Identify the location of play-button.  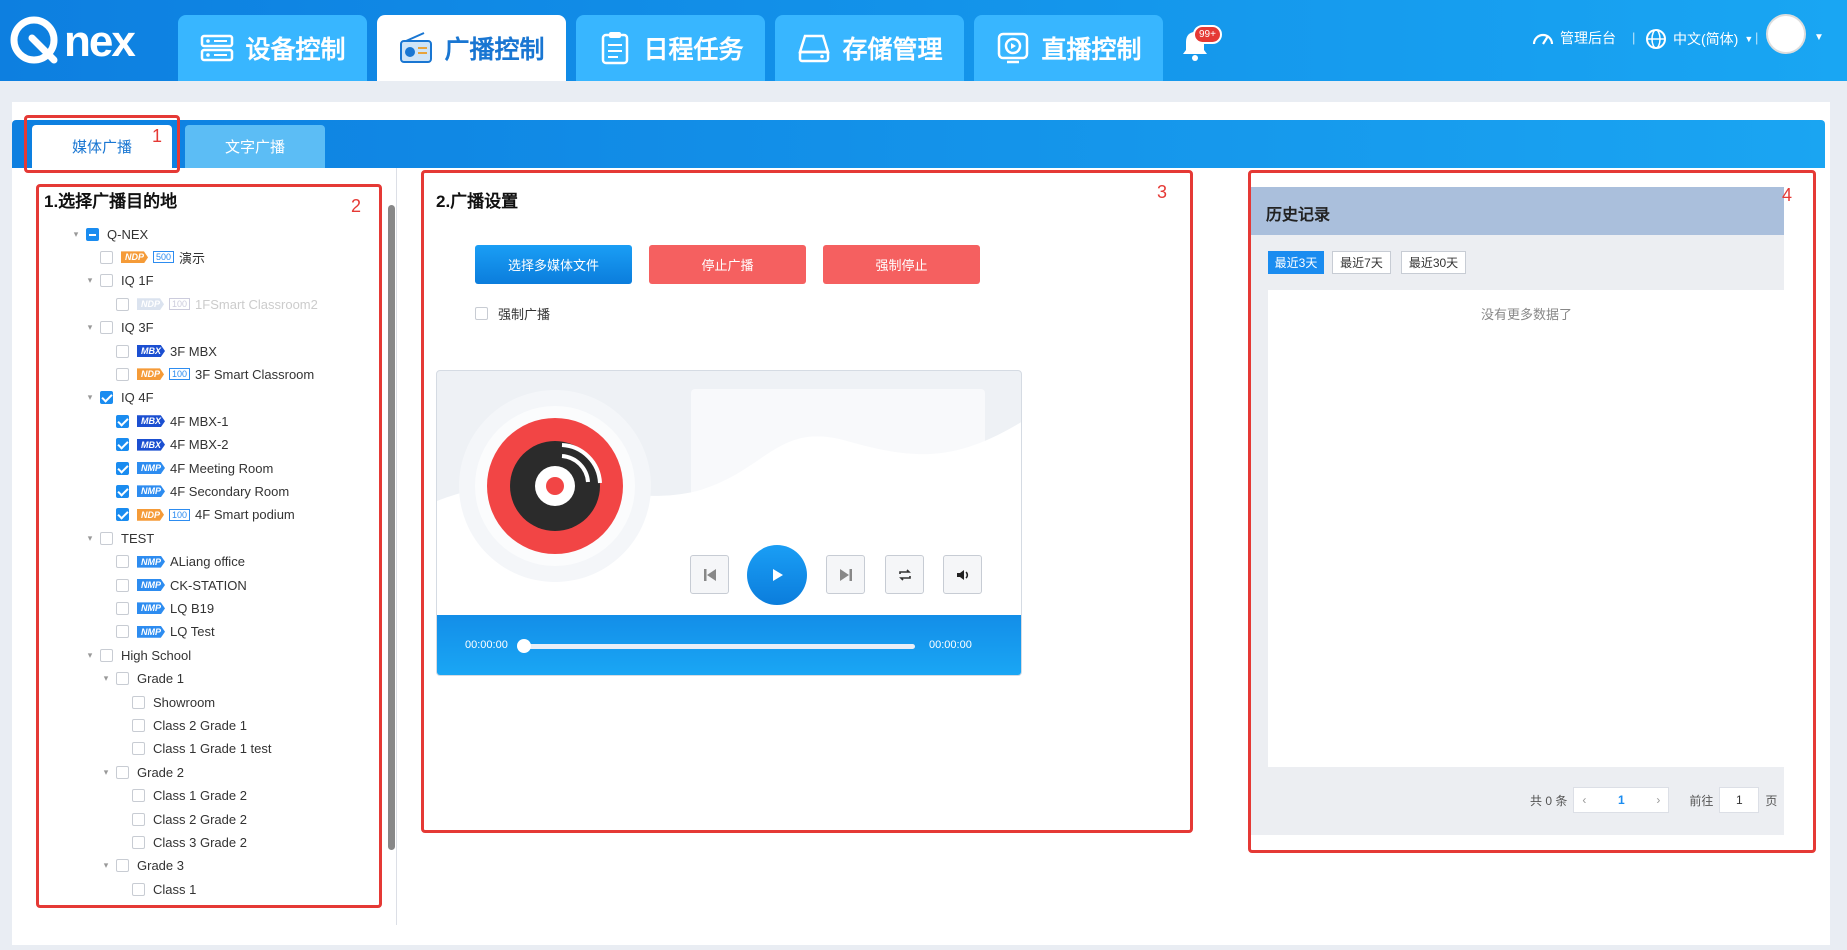
(777, 575).